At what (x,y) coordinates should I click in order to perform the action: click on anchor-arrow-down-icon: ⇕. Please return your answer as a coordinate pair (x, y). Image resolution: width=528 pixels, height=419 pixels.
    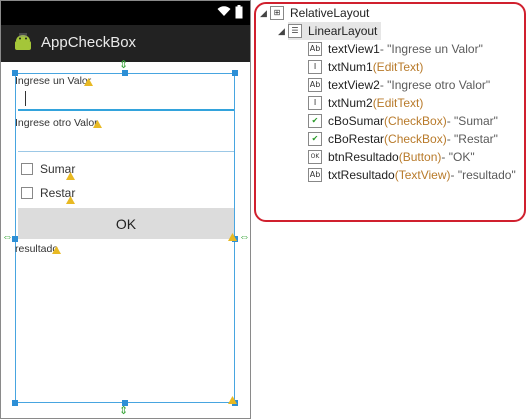
    Looking at the image, I should click on (124, 411).